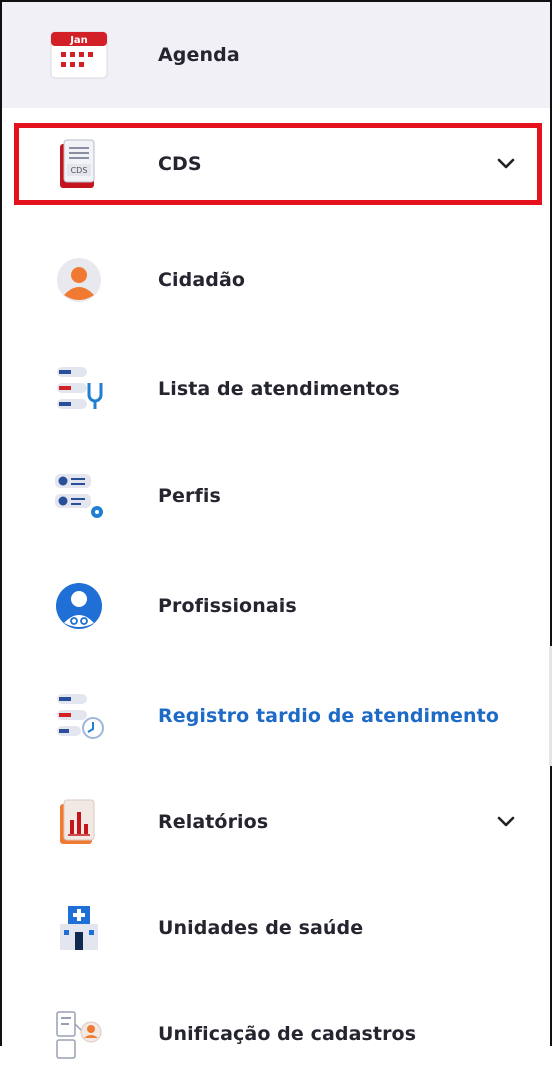  What do you see at coordinates (79, 496) in the screenshot?
I see `profiles-settings-icon` at bounding box center [79, 496].